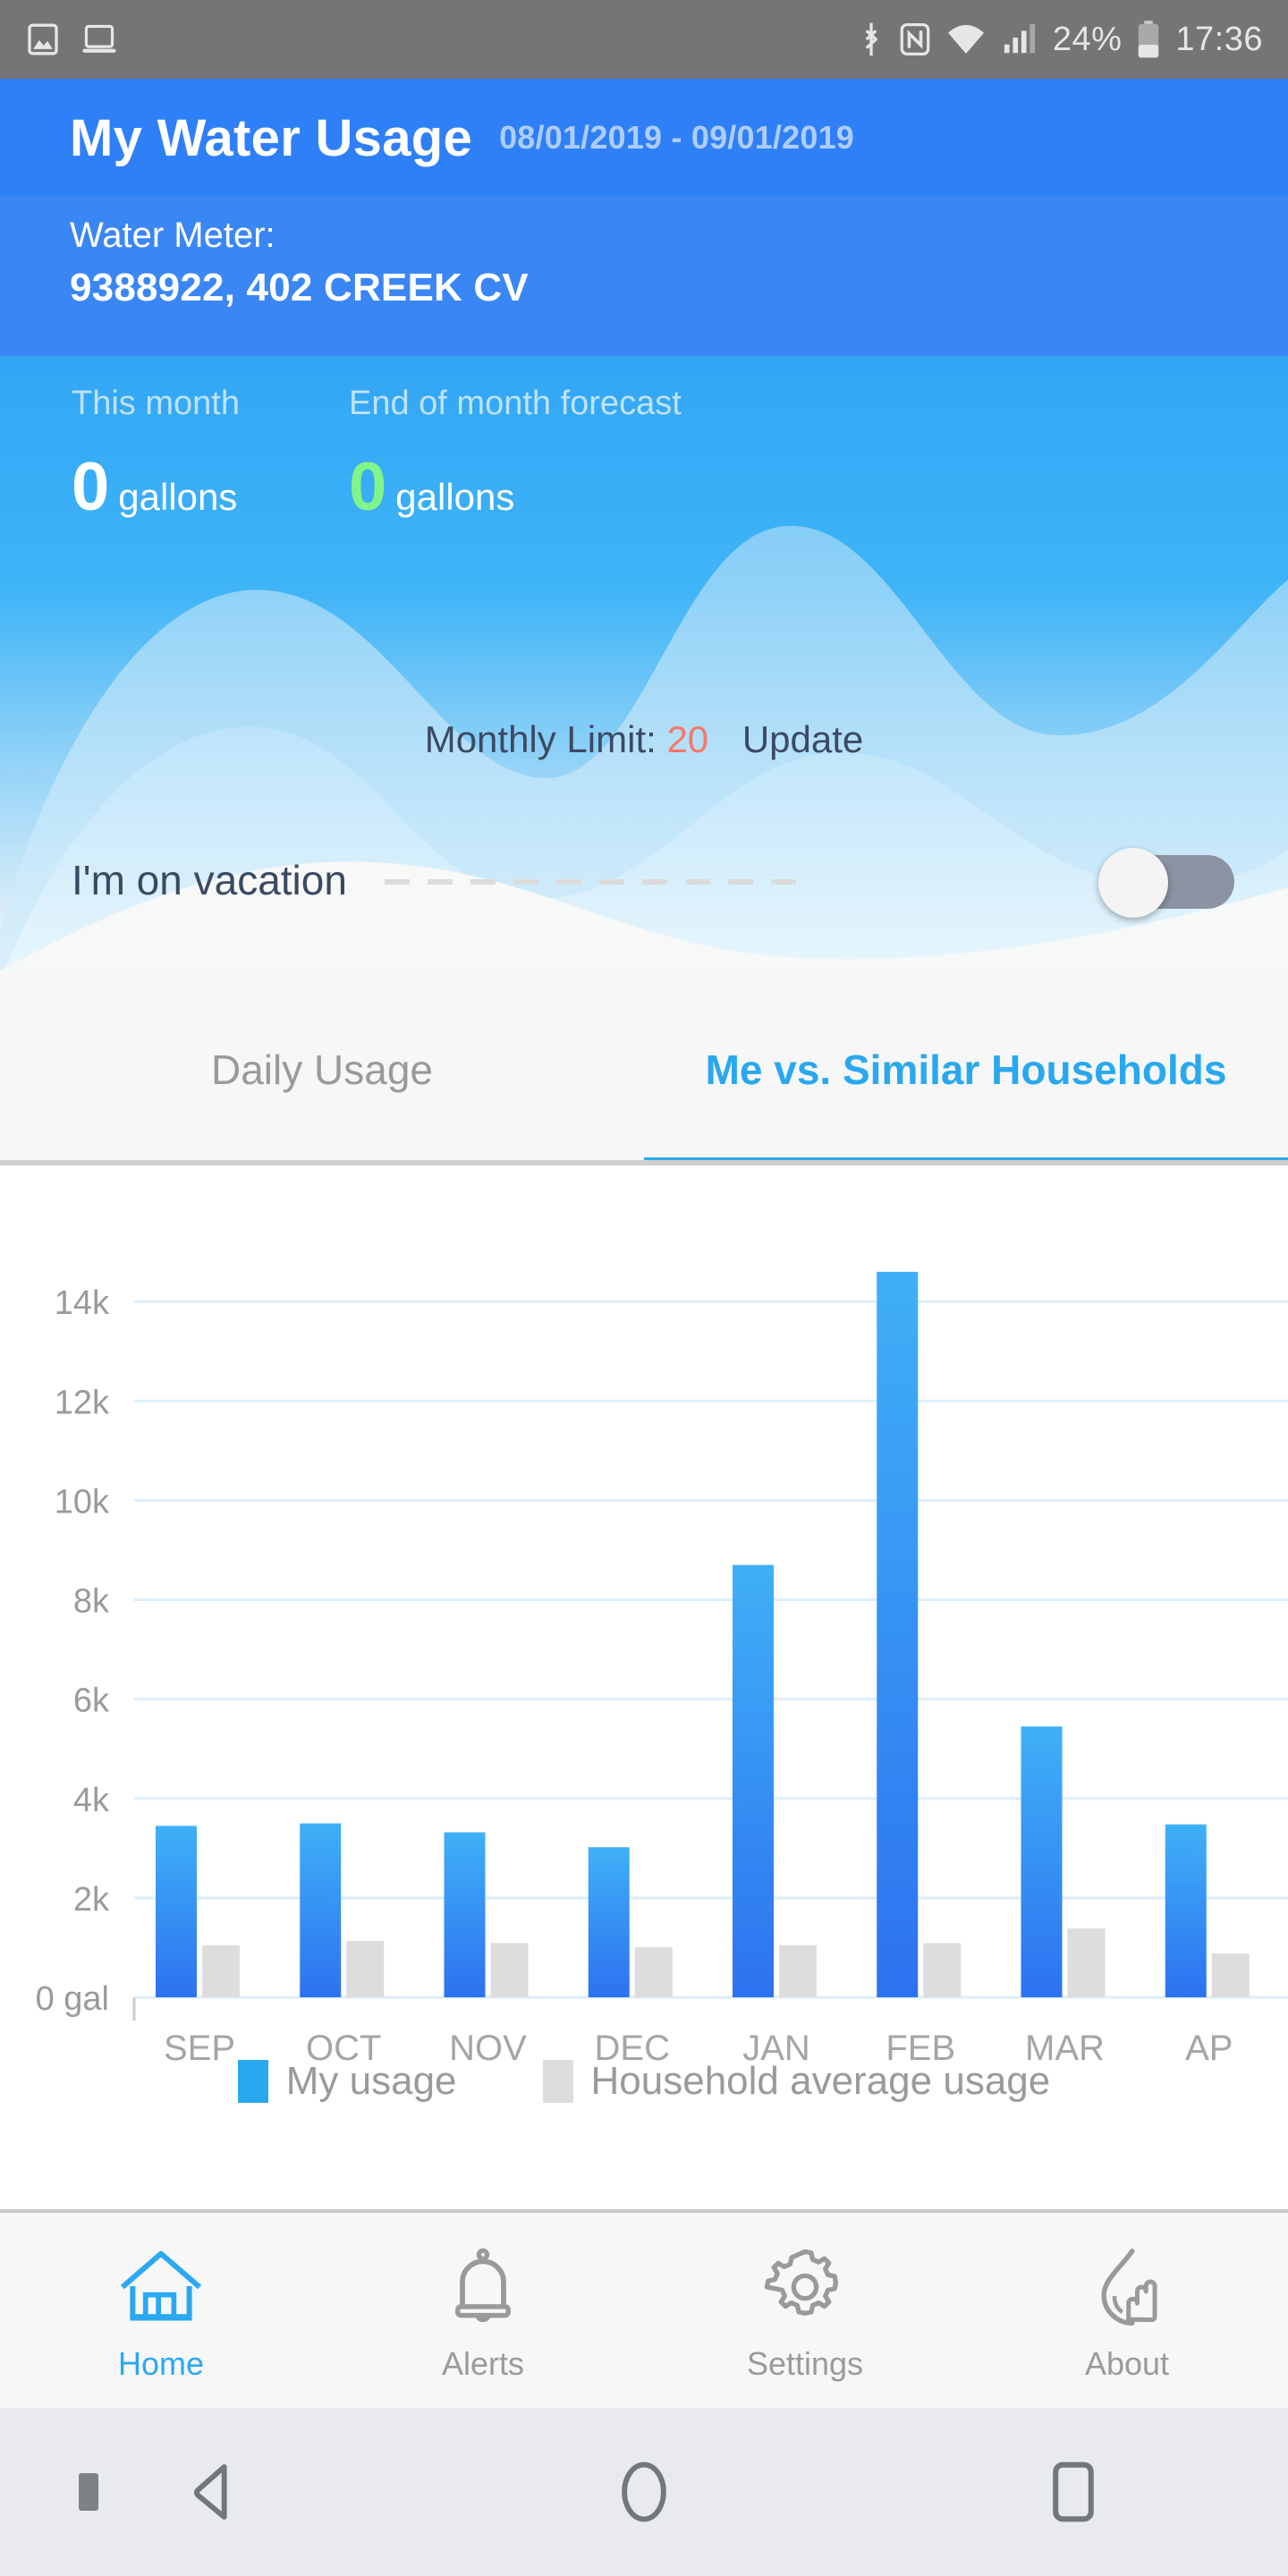 This screenshot has width=1288, height=2576. Describe the element at coordinates (271, 137) in the screenshot. I see `page-title: My Water Usage` at that location.